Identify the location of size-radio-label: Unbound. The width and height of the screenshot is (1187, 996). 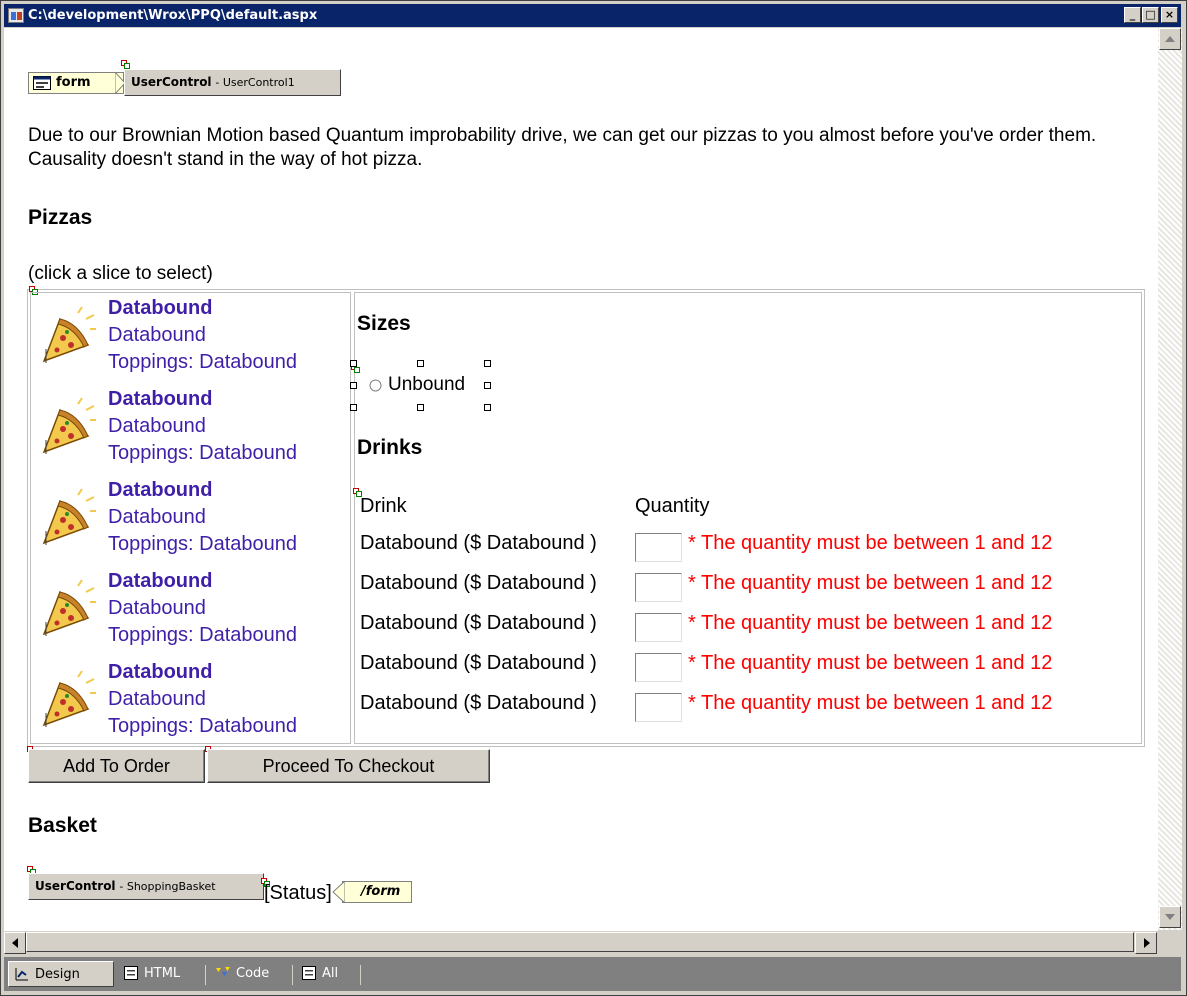
(427, 384).